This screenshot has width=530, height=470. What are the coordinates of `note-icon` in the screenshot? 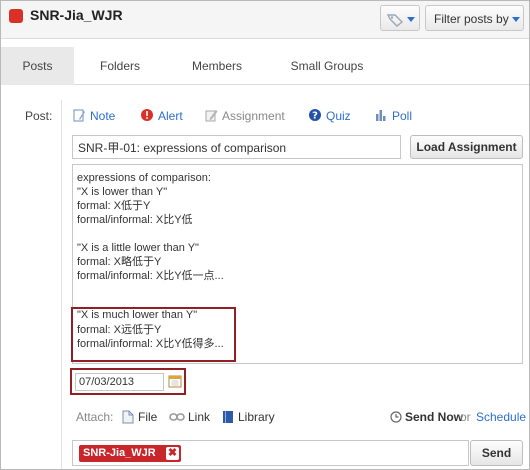 It's located at (79, 115).